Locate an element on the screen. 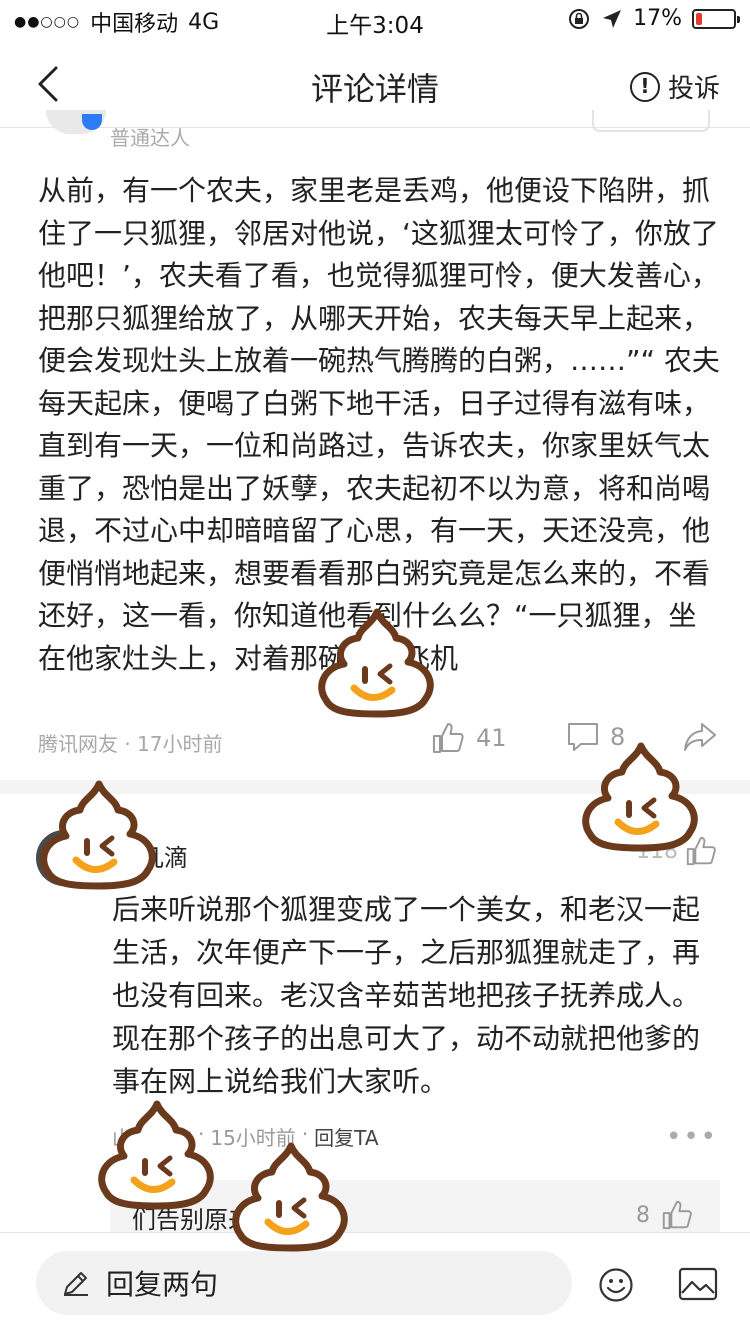  battery-percent: 17% is located at coordinates (657, 18).